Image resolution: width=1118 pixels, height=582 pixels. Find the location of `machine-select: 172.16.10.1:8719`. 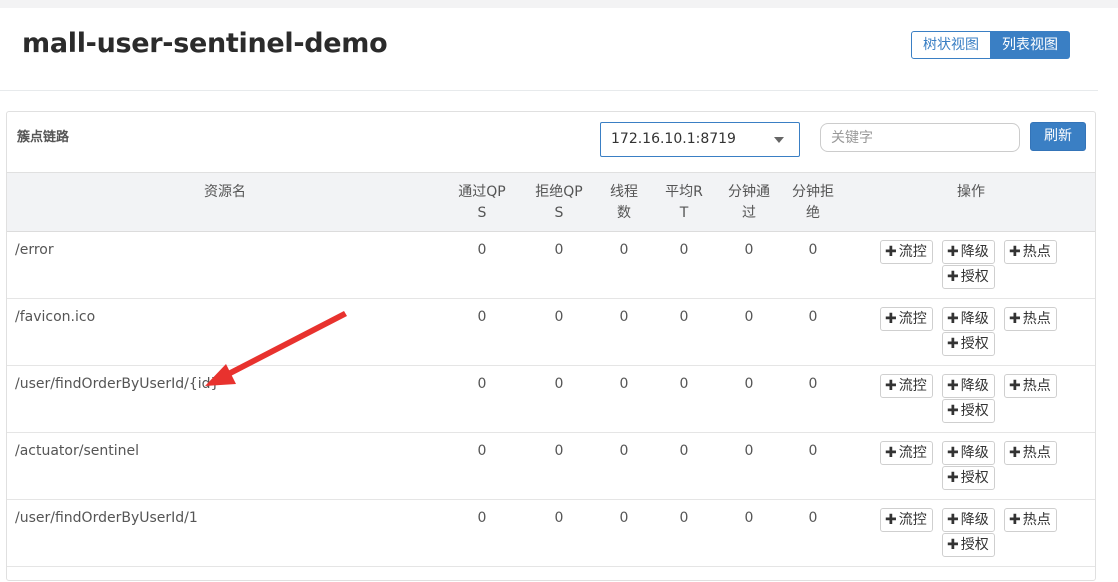

machine-select: 172.16.10.1:8719 is located at coordinates (700, 139).